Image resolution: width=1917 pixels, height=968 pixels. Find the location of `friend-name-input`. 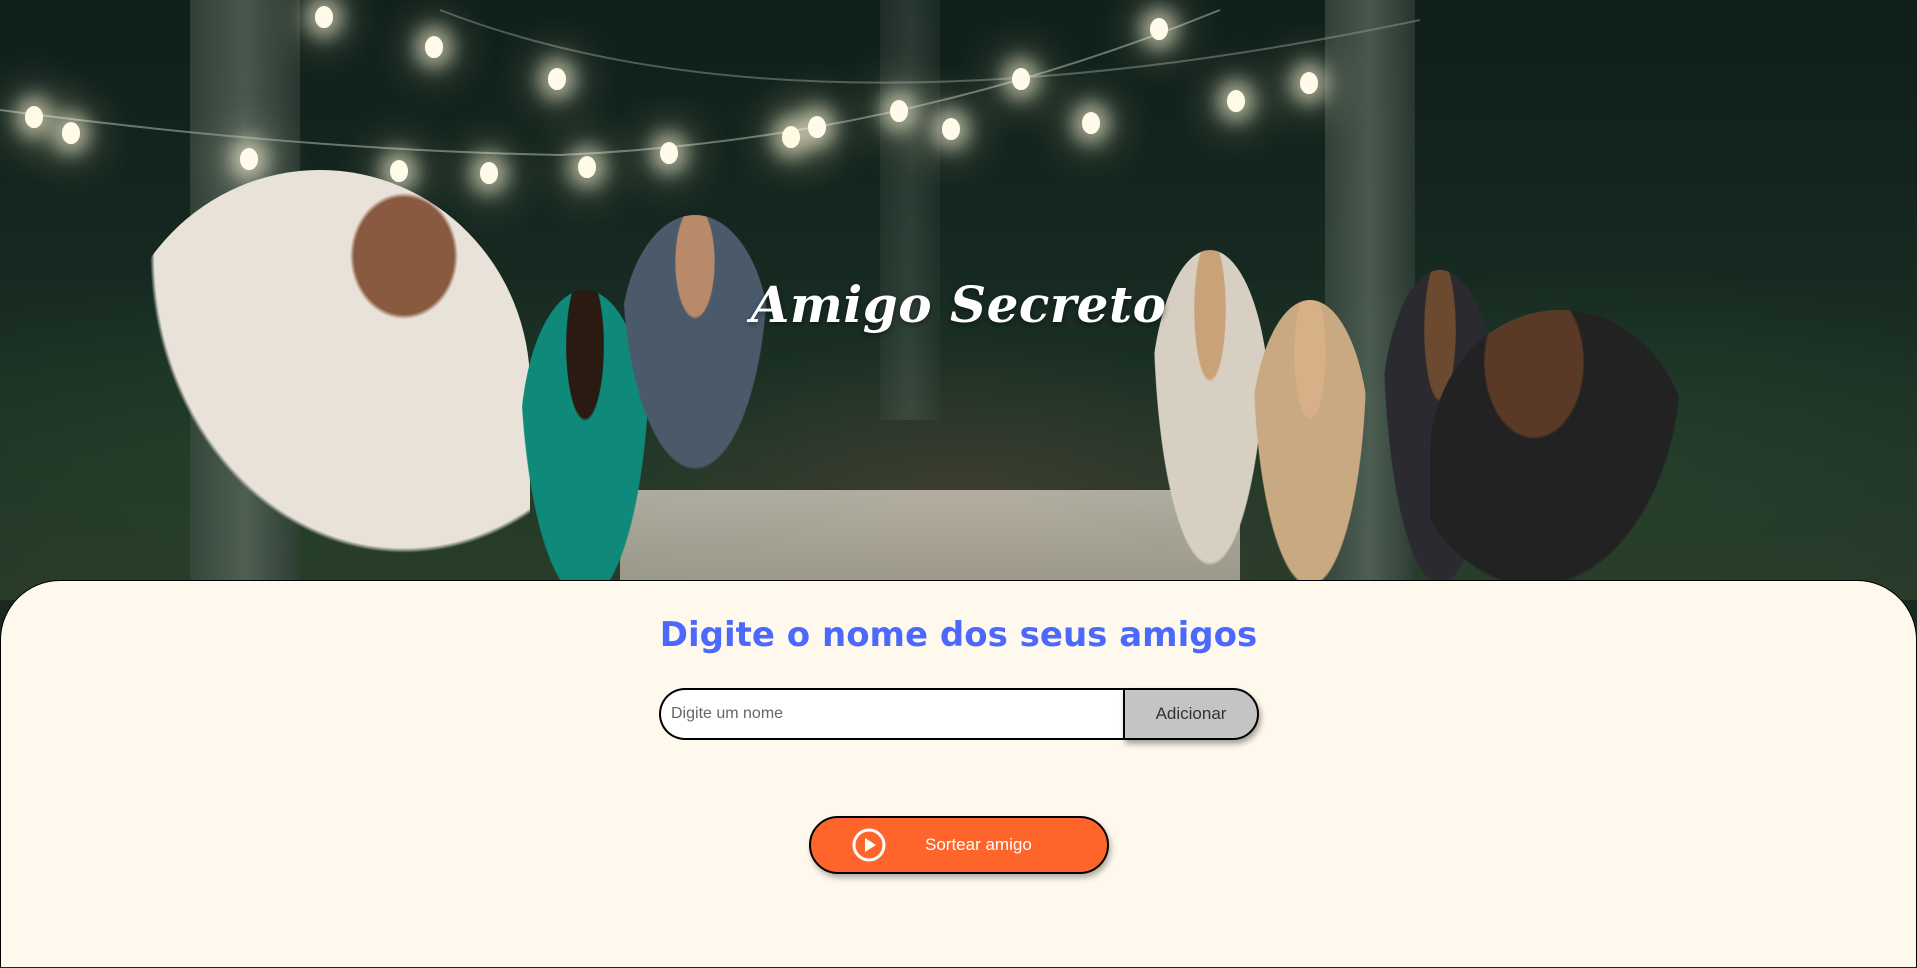

friend-name-input is located at coordinates (891, 714).